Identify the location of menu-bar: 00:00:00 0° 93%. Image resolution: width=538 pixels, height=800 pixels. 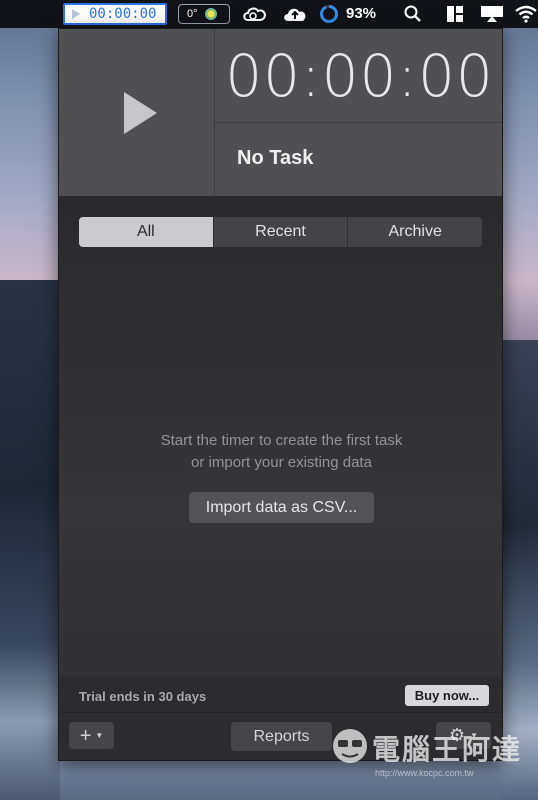
(269, 14).